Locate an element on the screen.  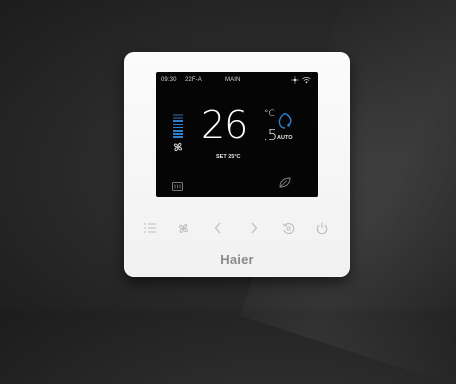
mode-icon is located at coordinates (288, 228).